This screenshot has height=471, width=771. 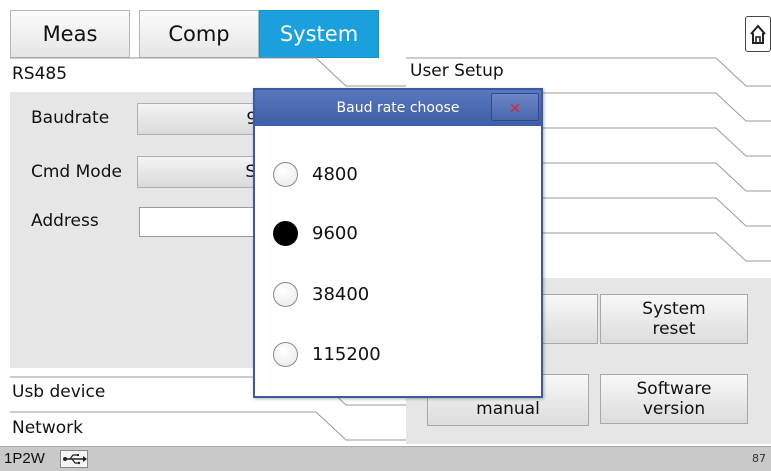 I want to click on close-icon: ×, so click(x=515, y=107).